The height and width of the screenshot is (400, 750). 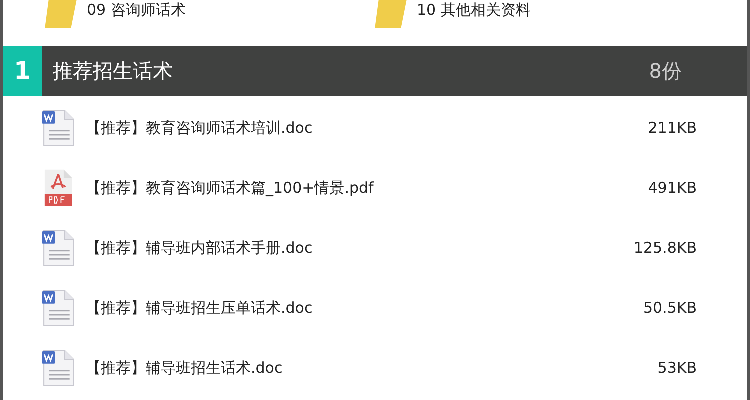 What do you see at coordinates (474, 10) in the screenshot?
I see `folder-name: 10 其他相关资料` at bounding box center [474, 10].